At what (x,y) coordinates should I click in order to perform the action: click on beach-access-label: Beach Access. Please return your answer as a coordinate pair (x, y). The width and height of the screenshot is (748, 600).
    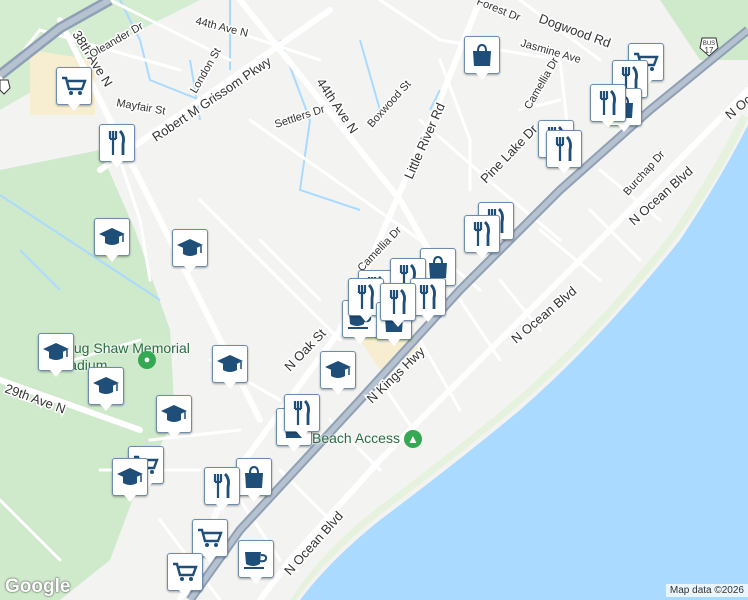
    Looking at the image, I should click on (356, 438).